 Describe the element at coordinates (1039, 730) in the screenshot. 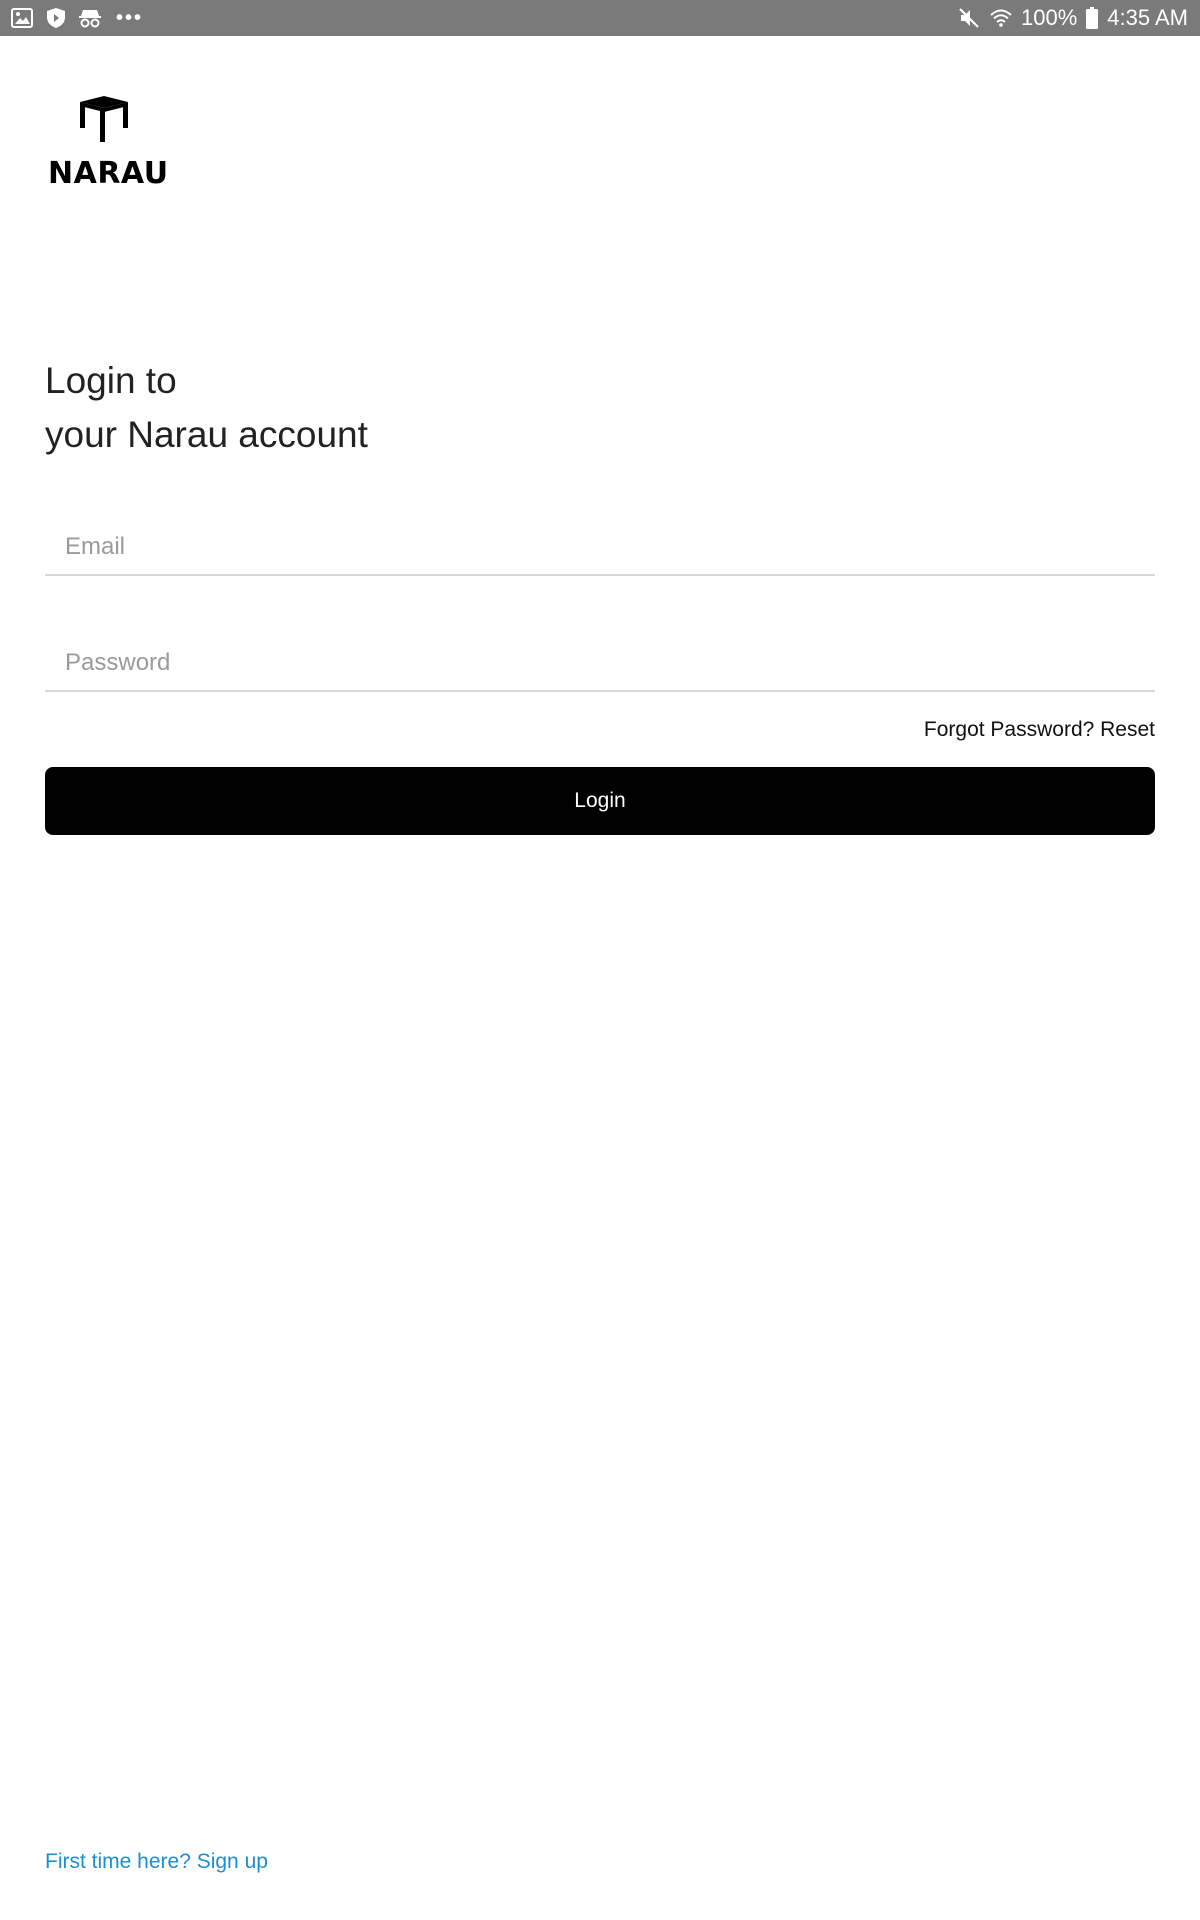

I see `forgot-password-link: Forgot Password? Reset` at that location.